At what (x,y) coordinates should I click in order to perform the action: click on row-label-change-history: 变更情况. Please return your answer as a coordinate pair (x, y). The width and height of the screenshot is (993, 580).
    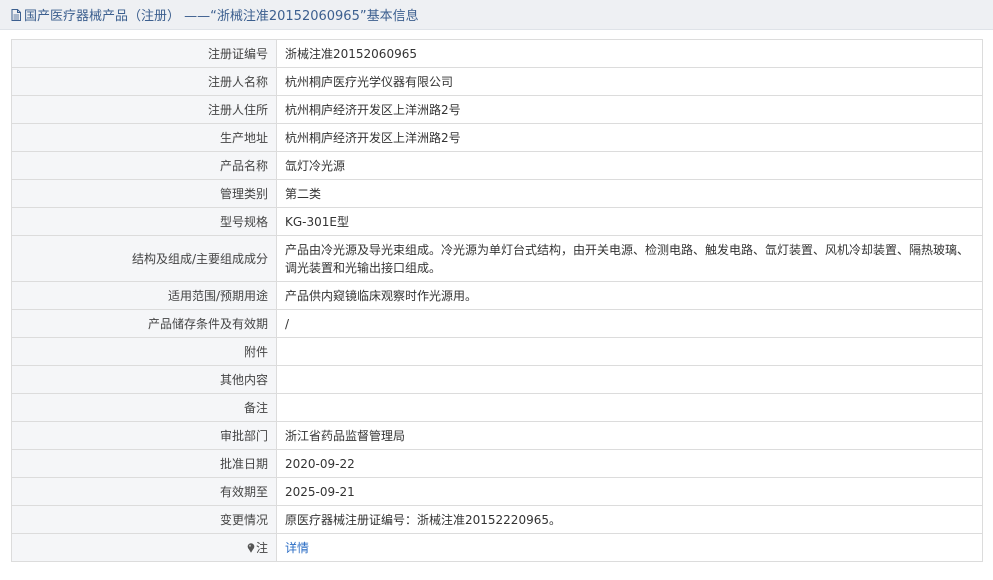
    Looking at the image, I should click on (144, 519).